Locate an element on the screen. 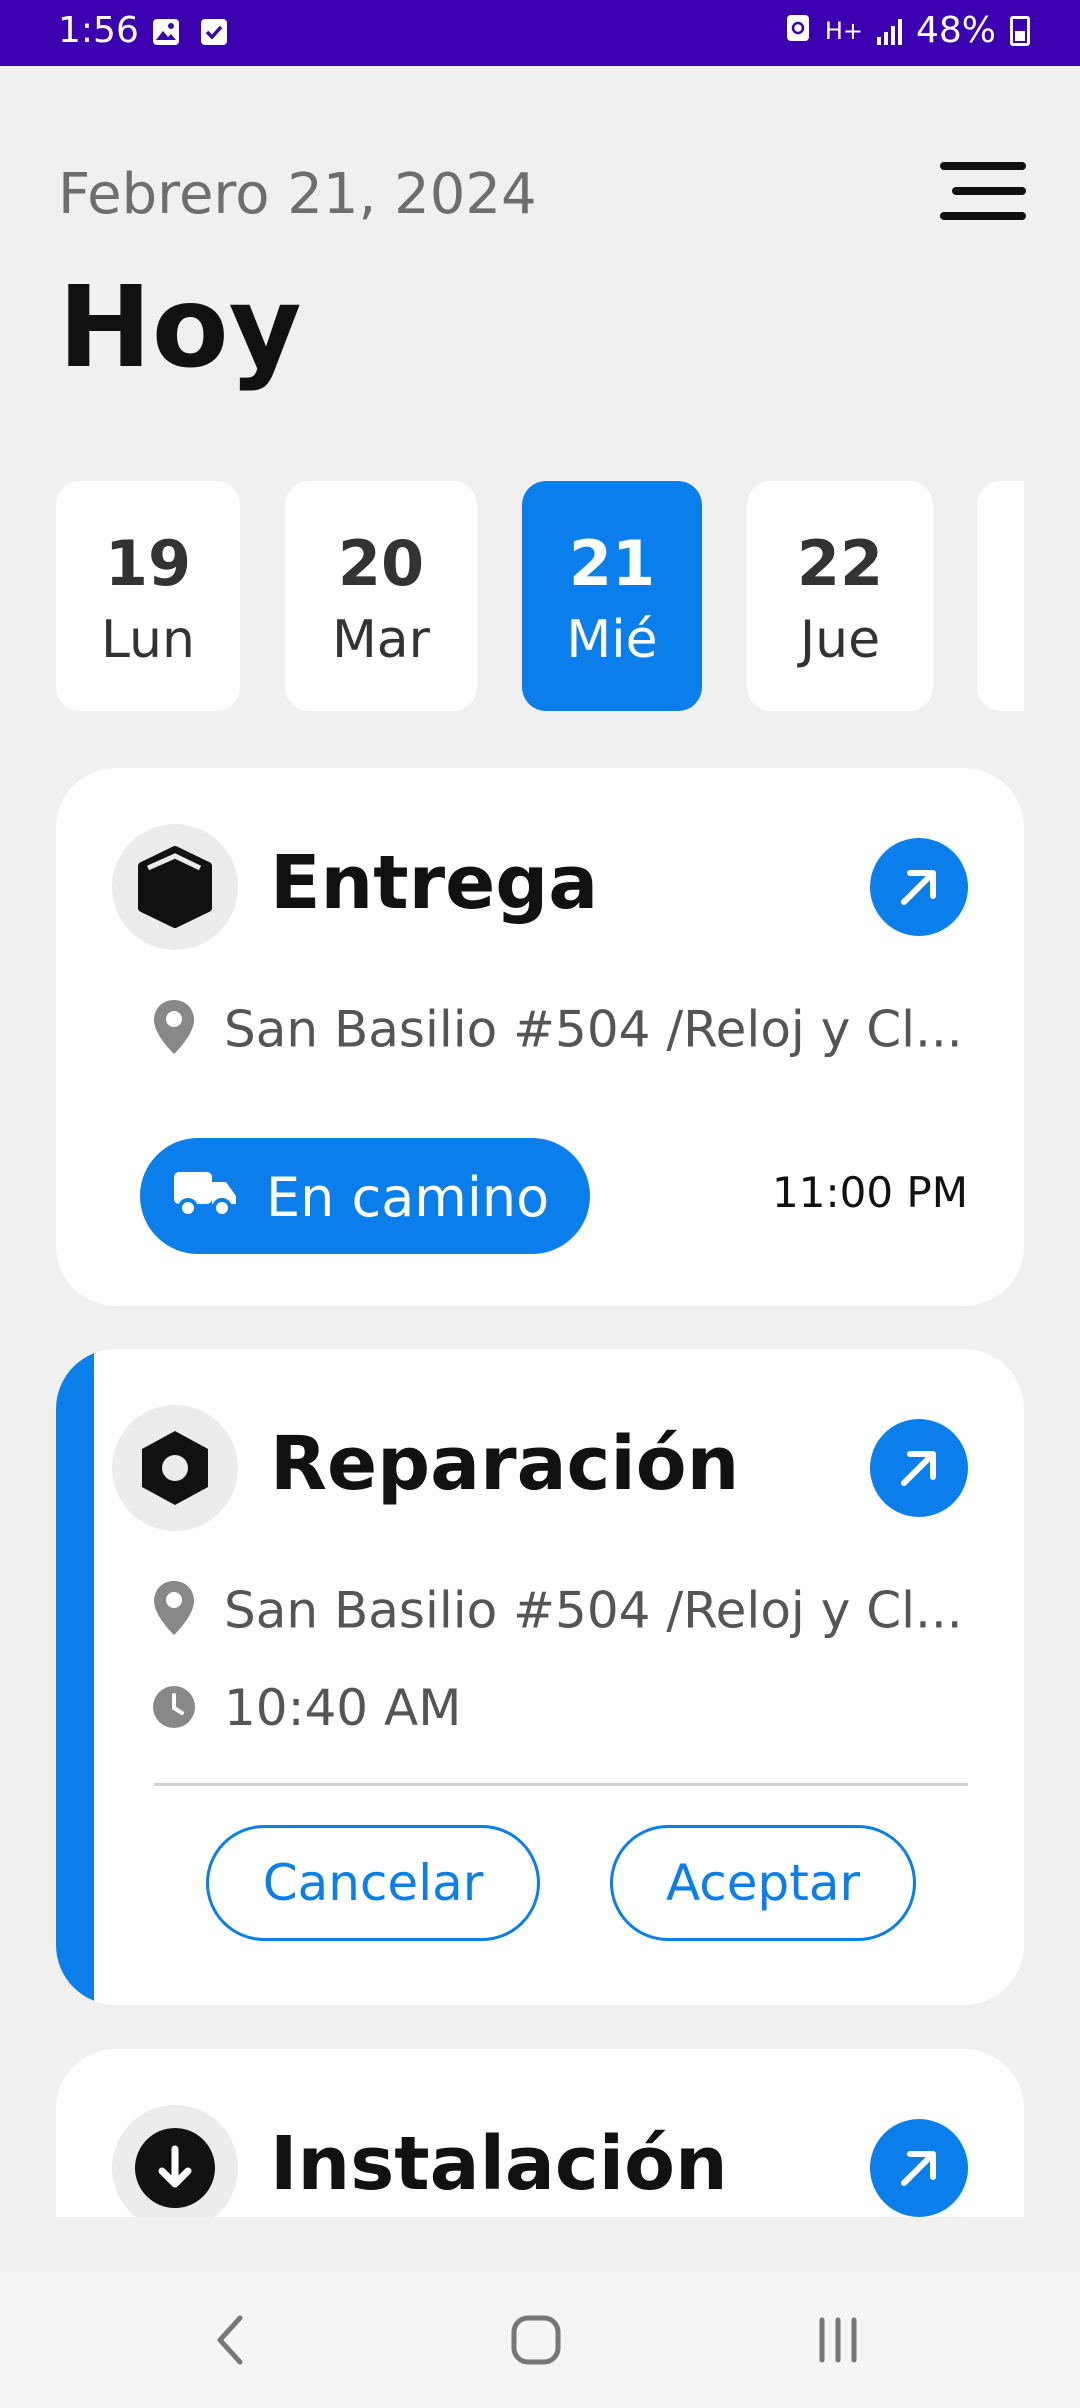 This screenshot has height=2408, width=1080. box-icon is located at coordinates (175, 887).